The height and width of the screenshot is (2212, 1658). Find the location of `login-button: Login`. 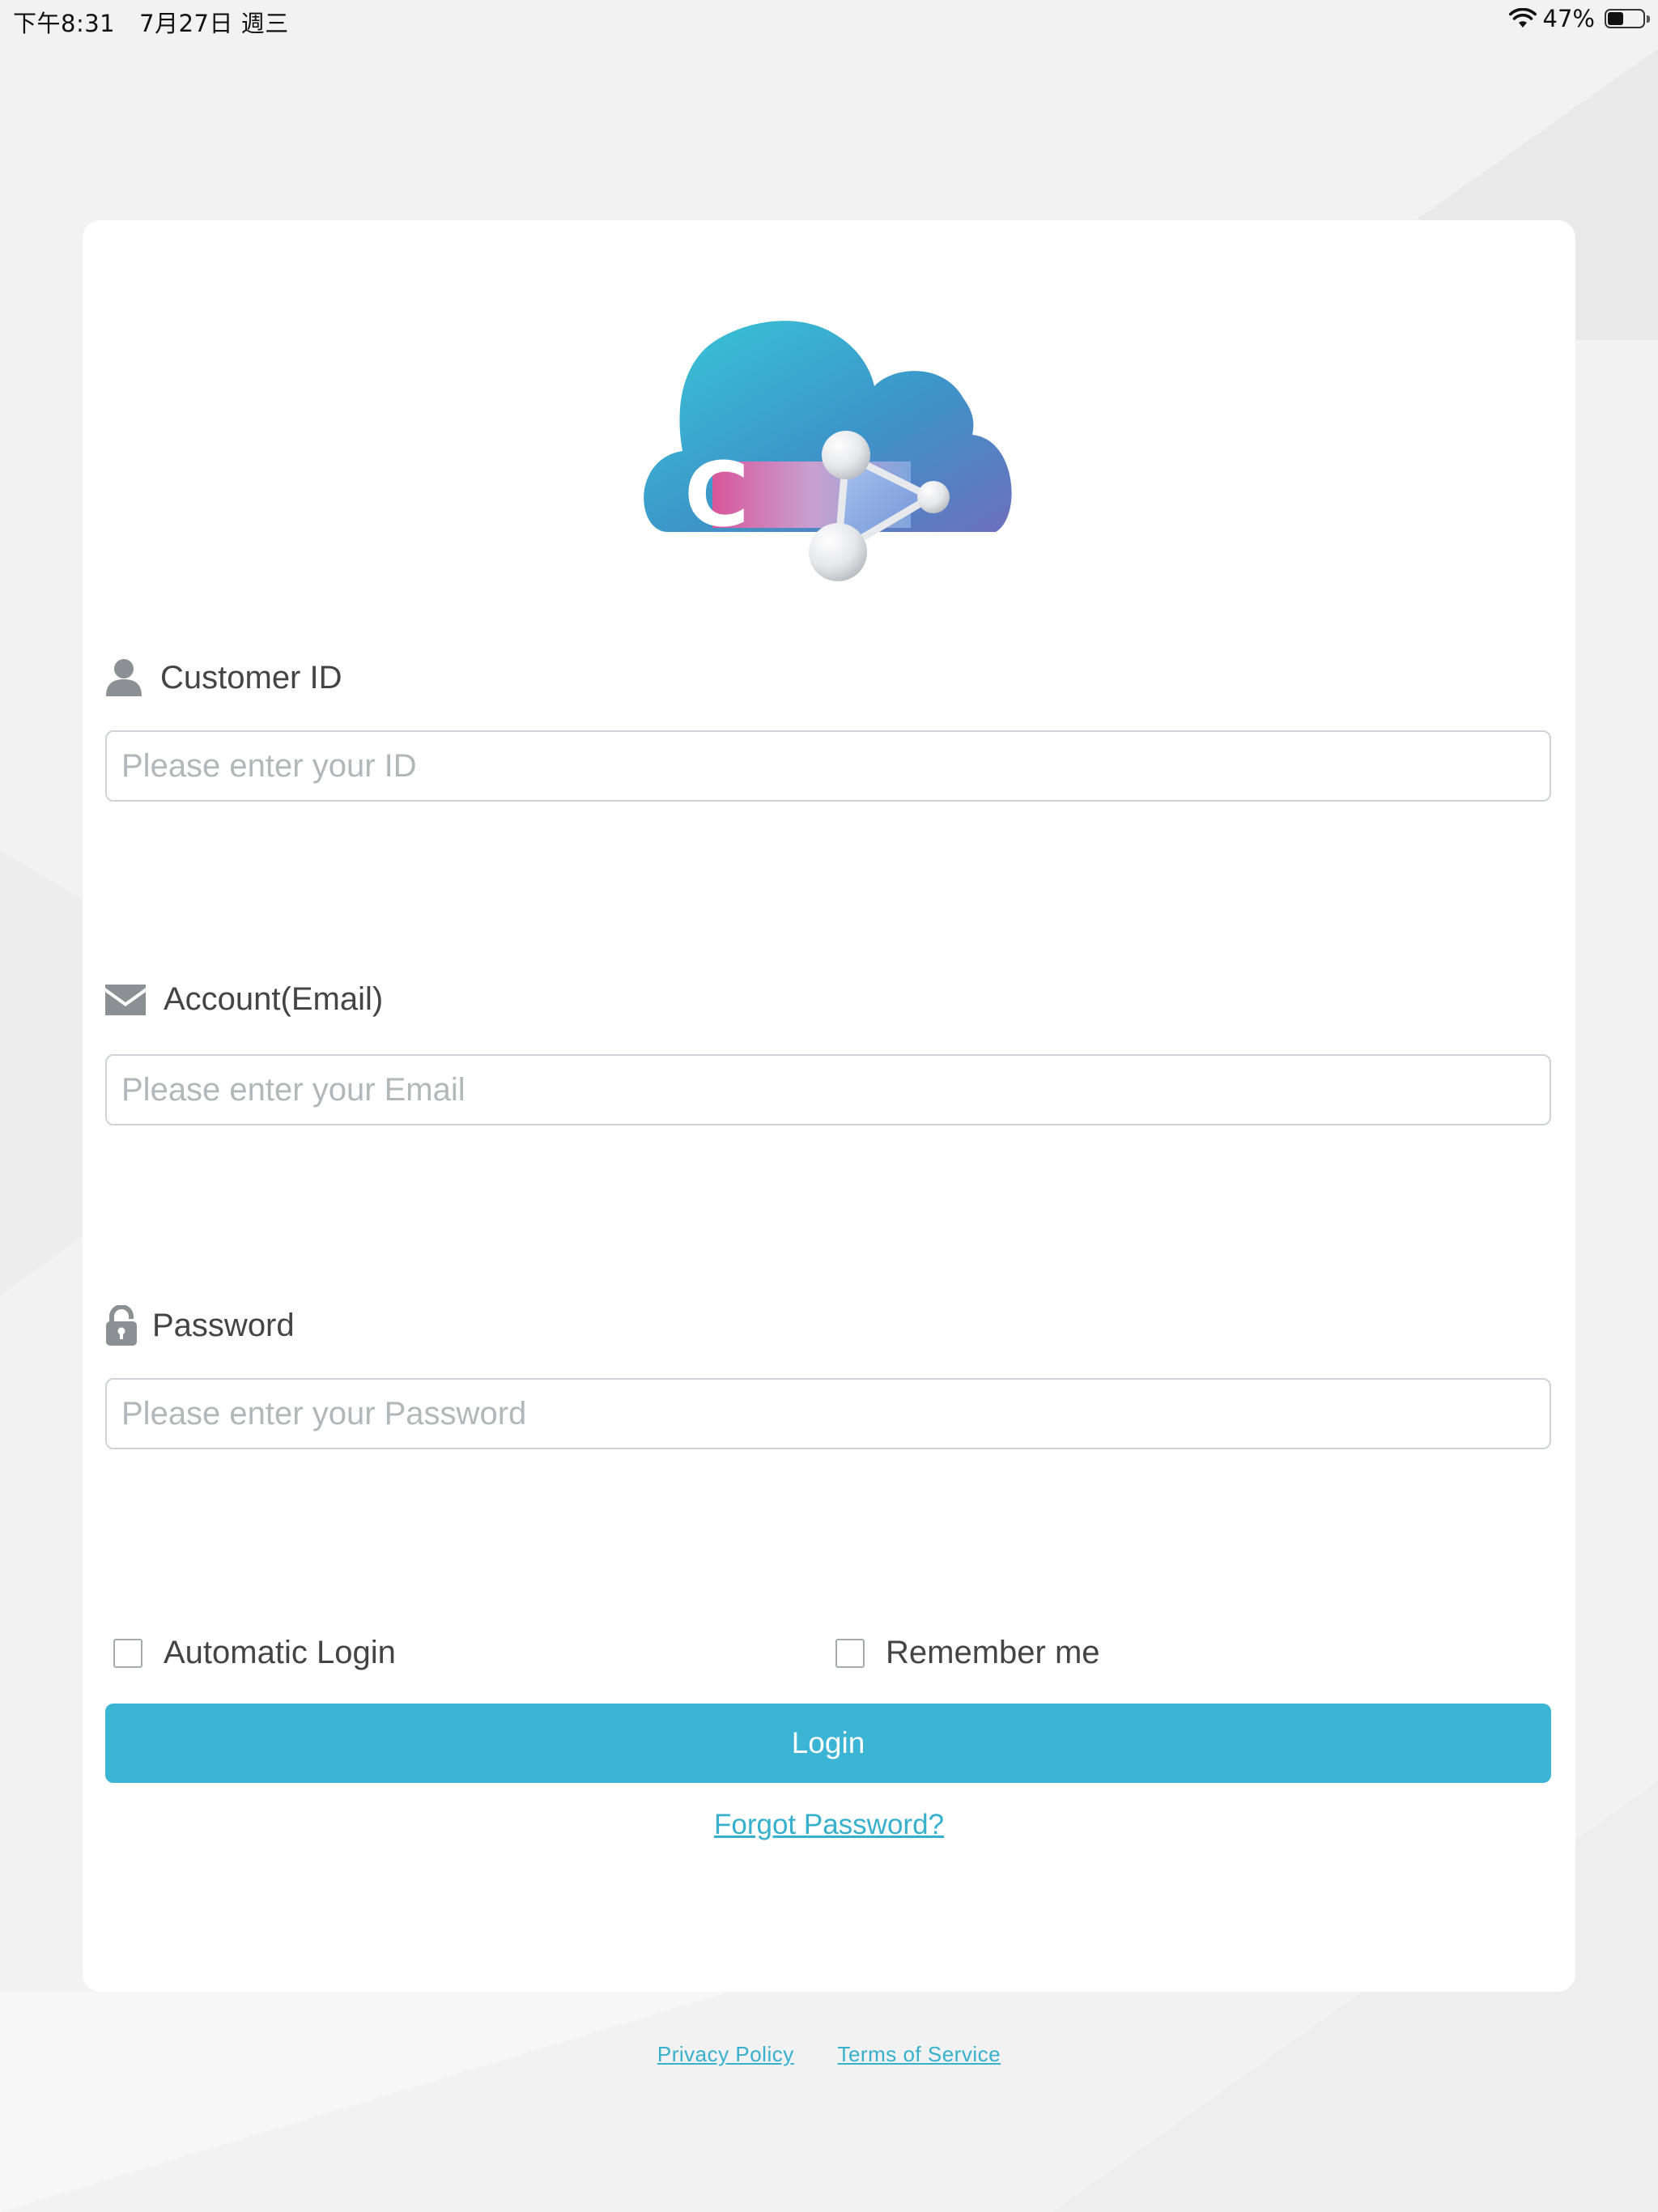

login-button: Login is located at coordinates (828, 1744).